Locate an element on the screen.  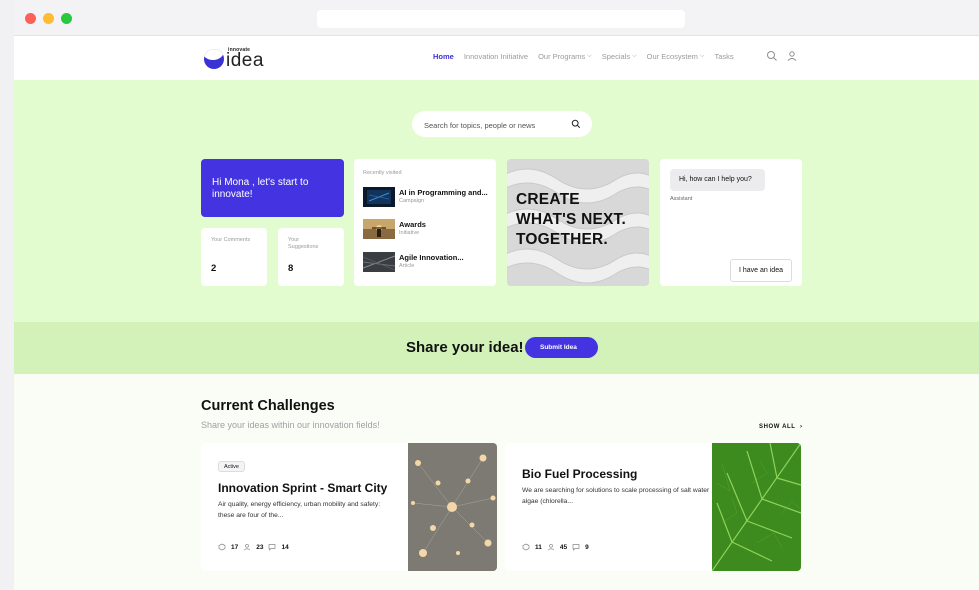
greeting-card: Hi Mona , let's start to innovate! is located at coordinates (272, 188).